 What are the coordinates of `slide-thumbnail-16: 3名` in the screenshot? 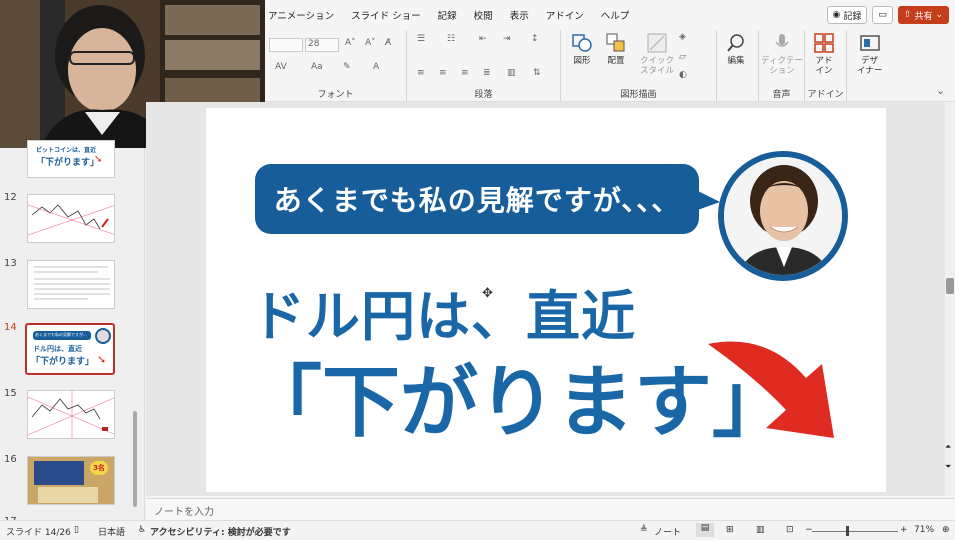 It's located at (71, 480).